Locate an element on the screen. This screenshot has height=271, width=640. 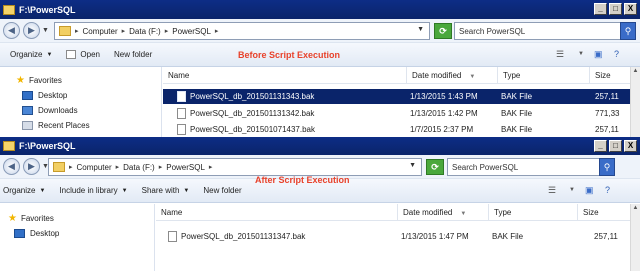
file-date-cell: 1/7/2015 2:37 PM is located at coordinates (442, 129).